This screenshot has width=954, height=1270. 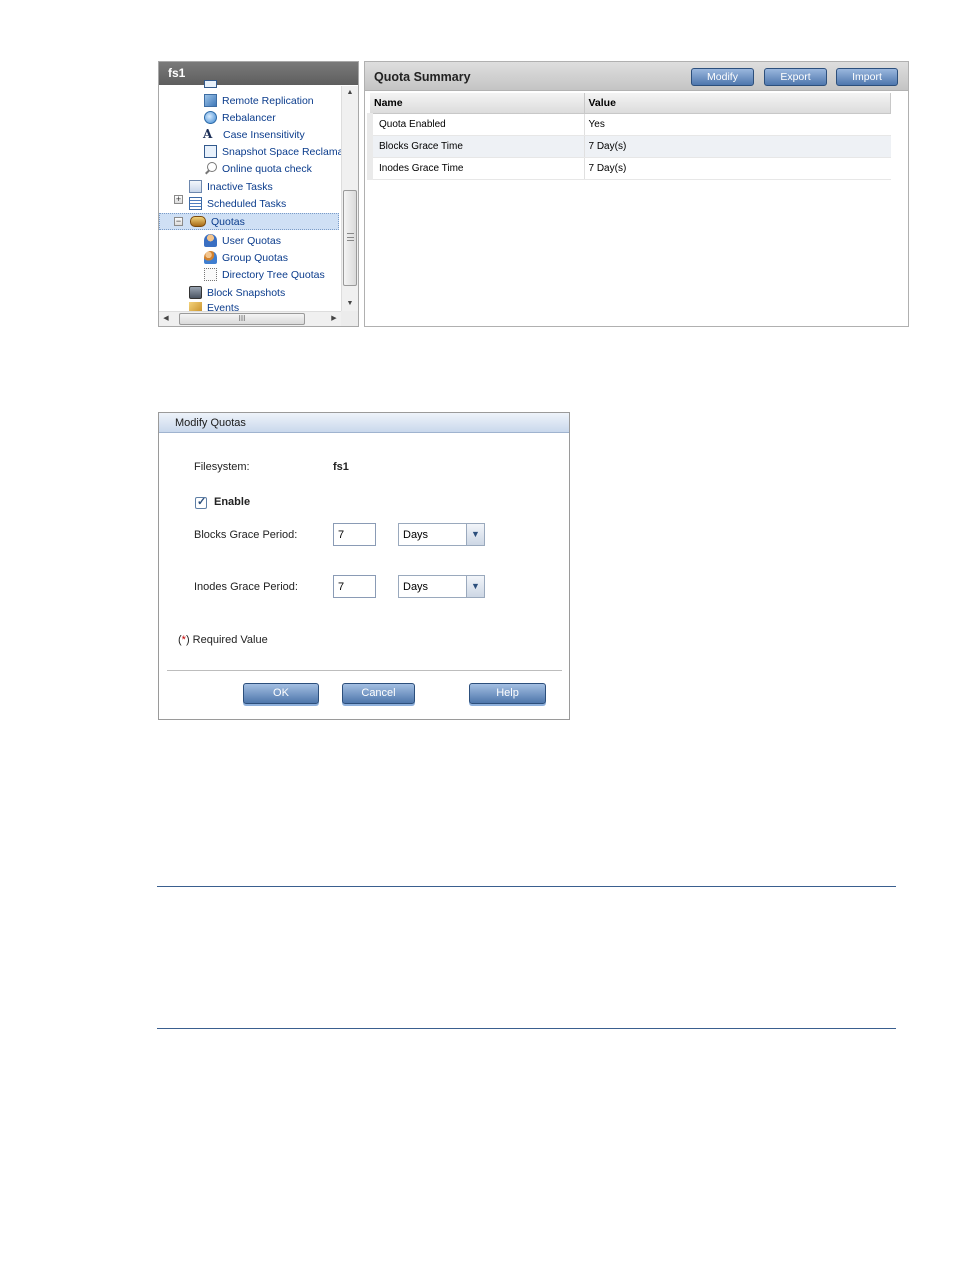 I want to click on filesystem-label: Filesystem:, so click(x=222, y=467).